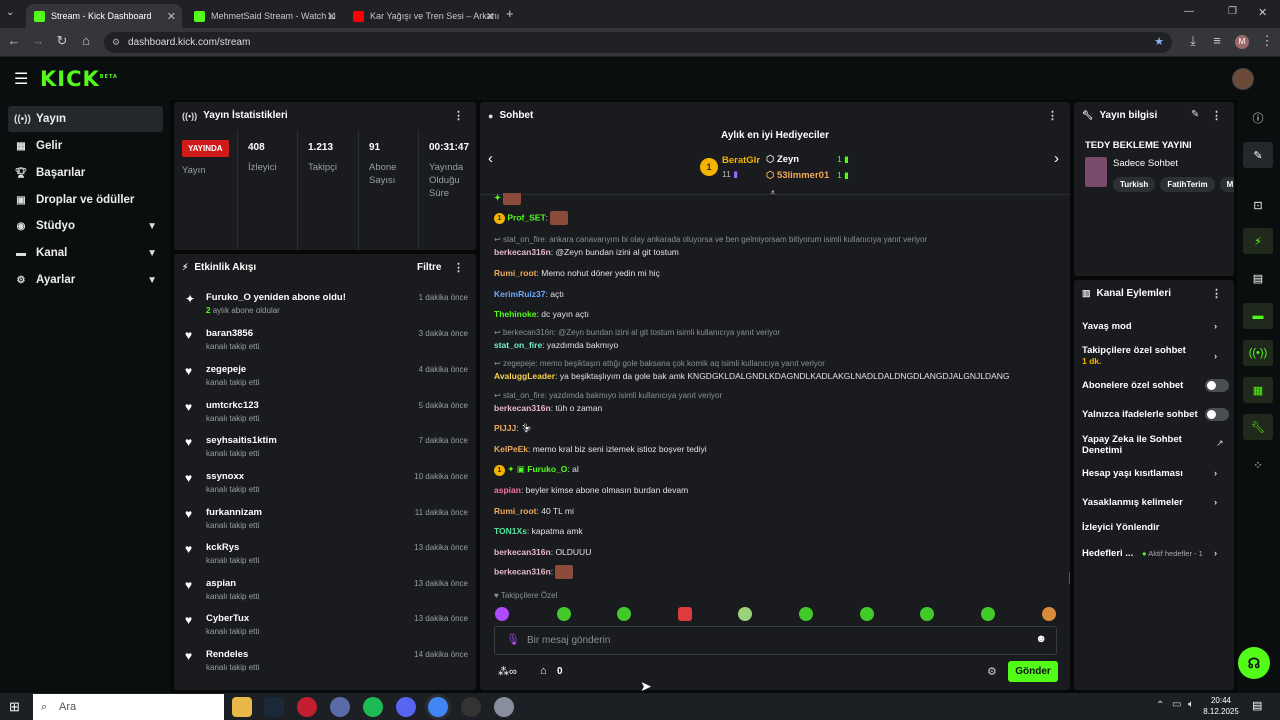 The width and height of the screenshot is (1280, 720). Describe the element at coordinates (1258, 316) in the screenshot. I see `chat-icon: ▬` at that location.